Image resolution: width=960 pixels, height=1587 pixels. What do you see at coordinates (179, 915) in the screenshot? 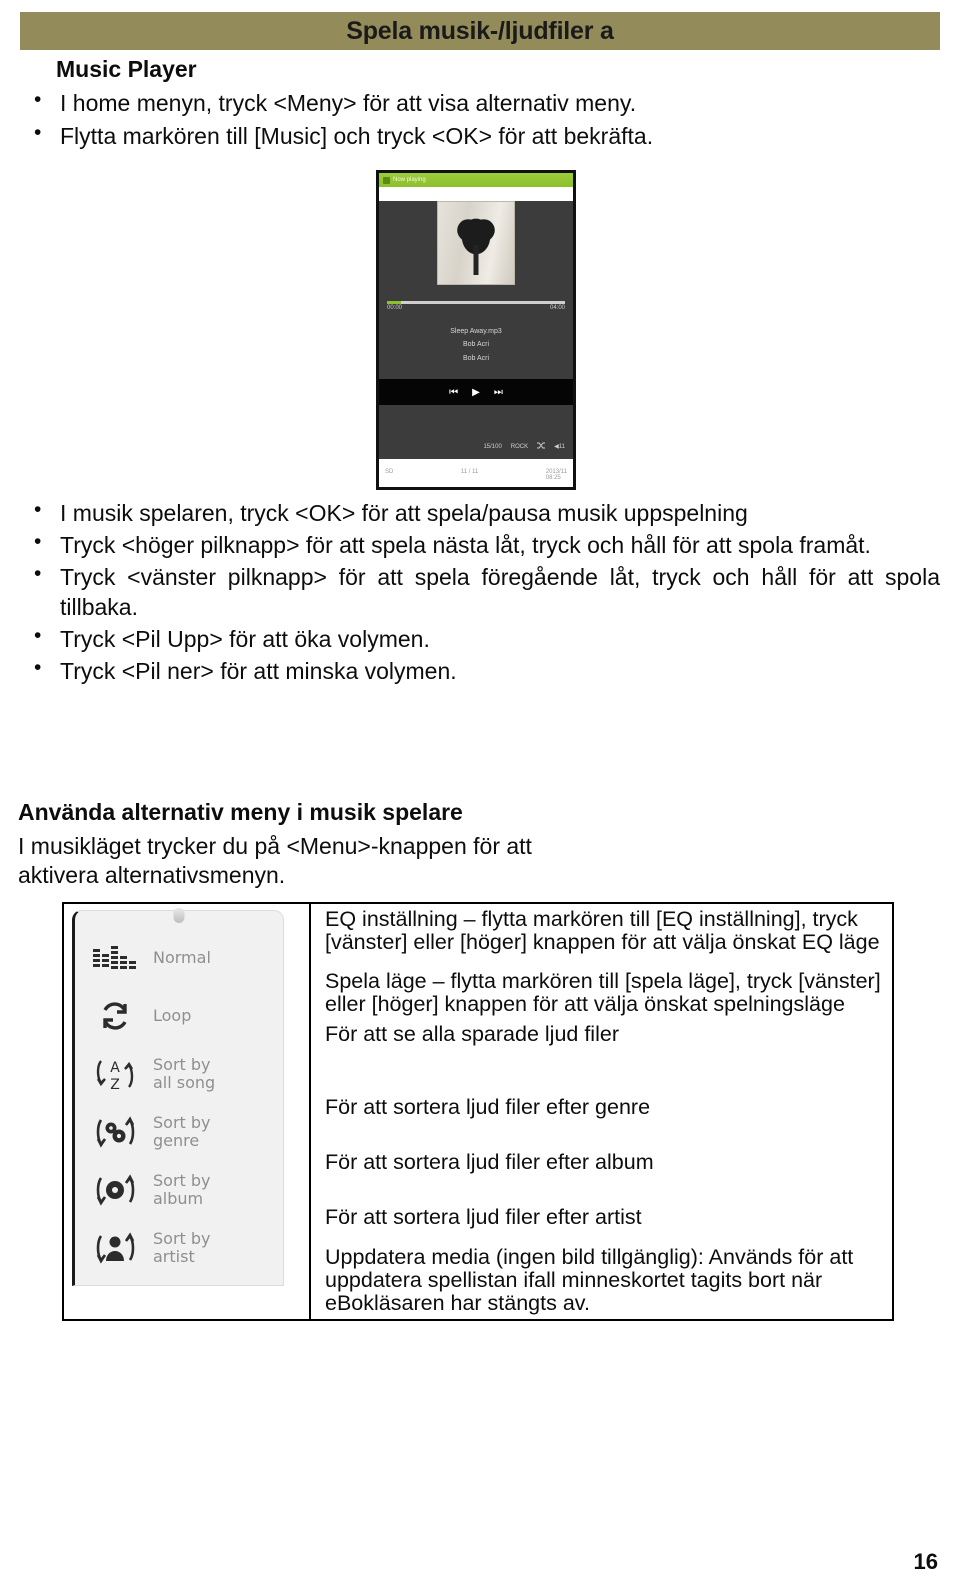
I see `scroll-knob-icon` at bounding box center [179, 915].